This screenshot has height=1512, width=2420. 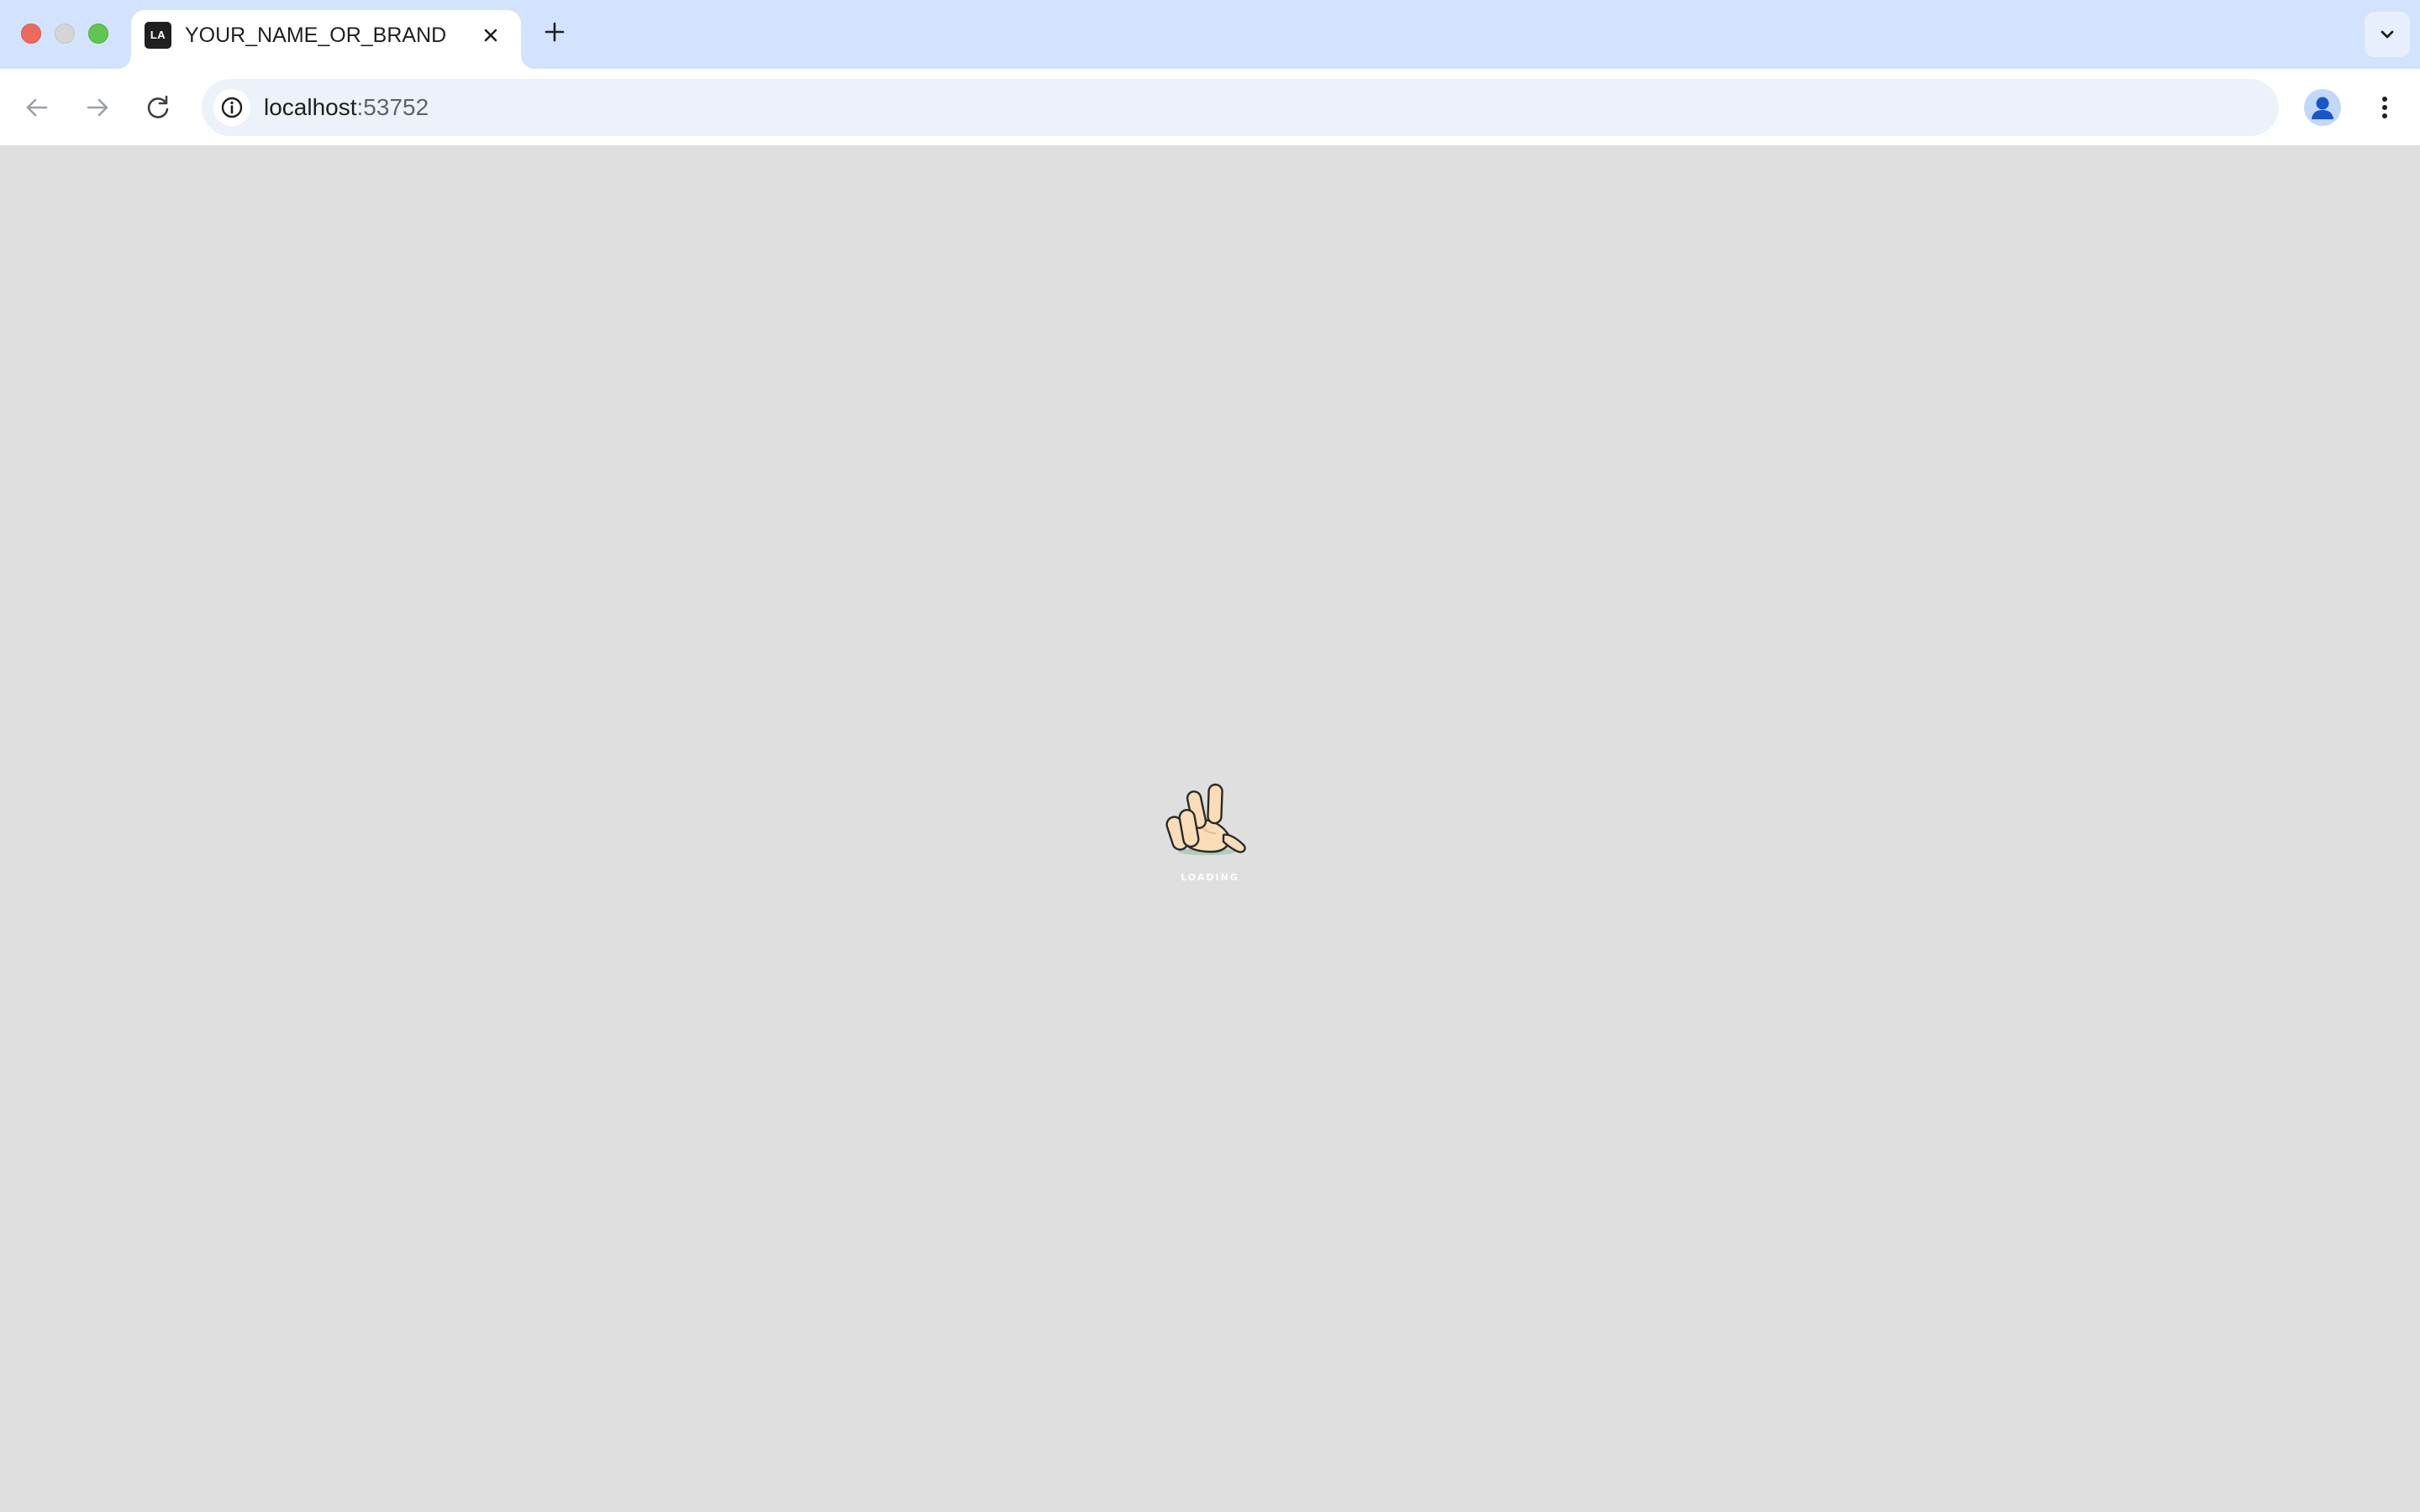 I want to click on tab-close-button, so click(x=491, y=35).